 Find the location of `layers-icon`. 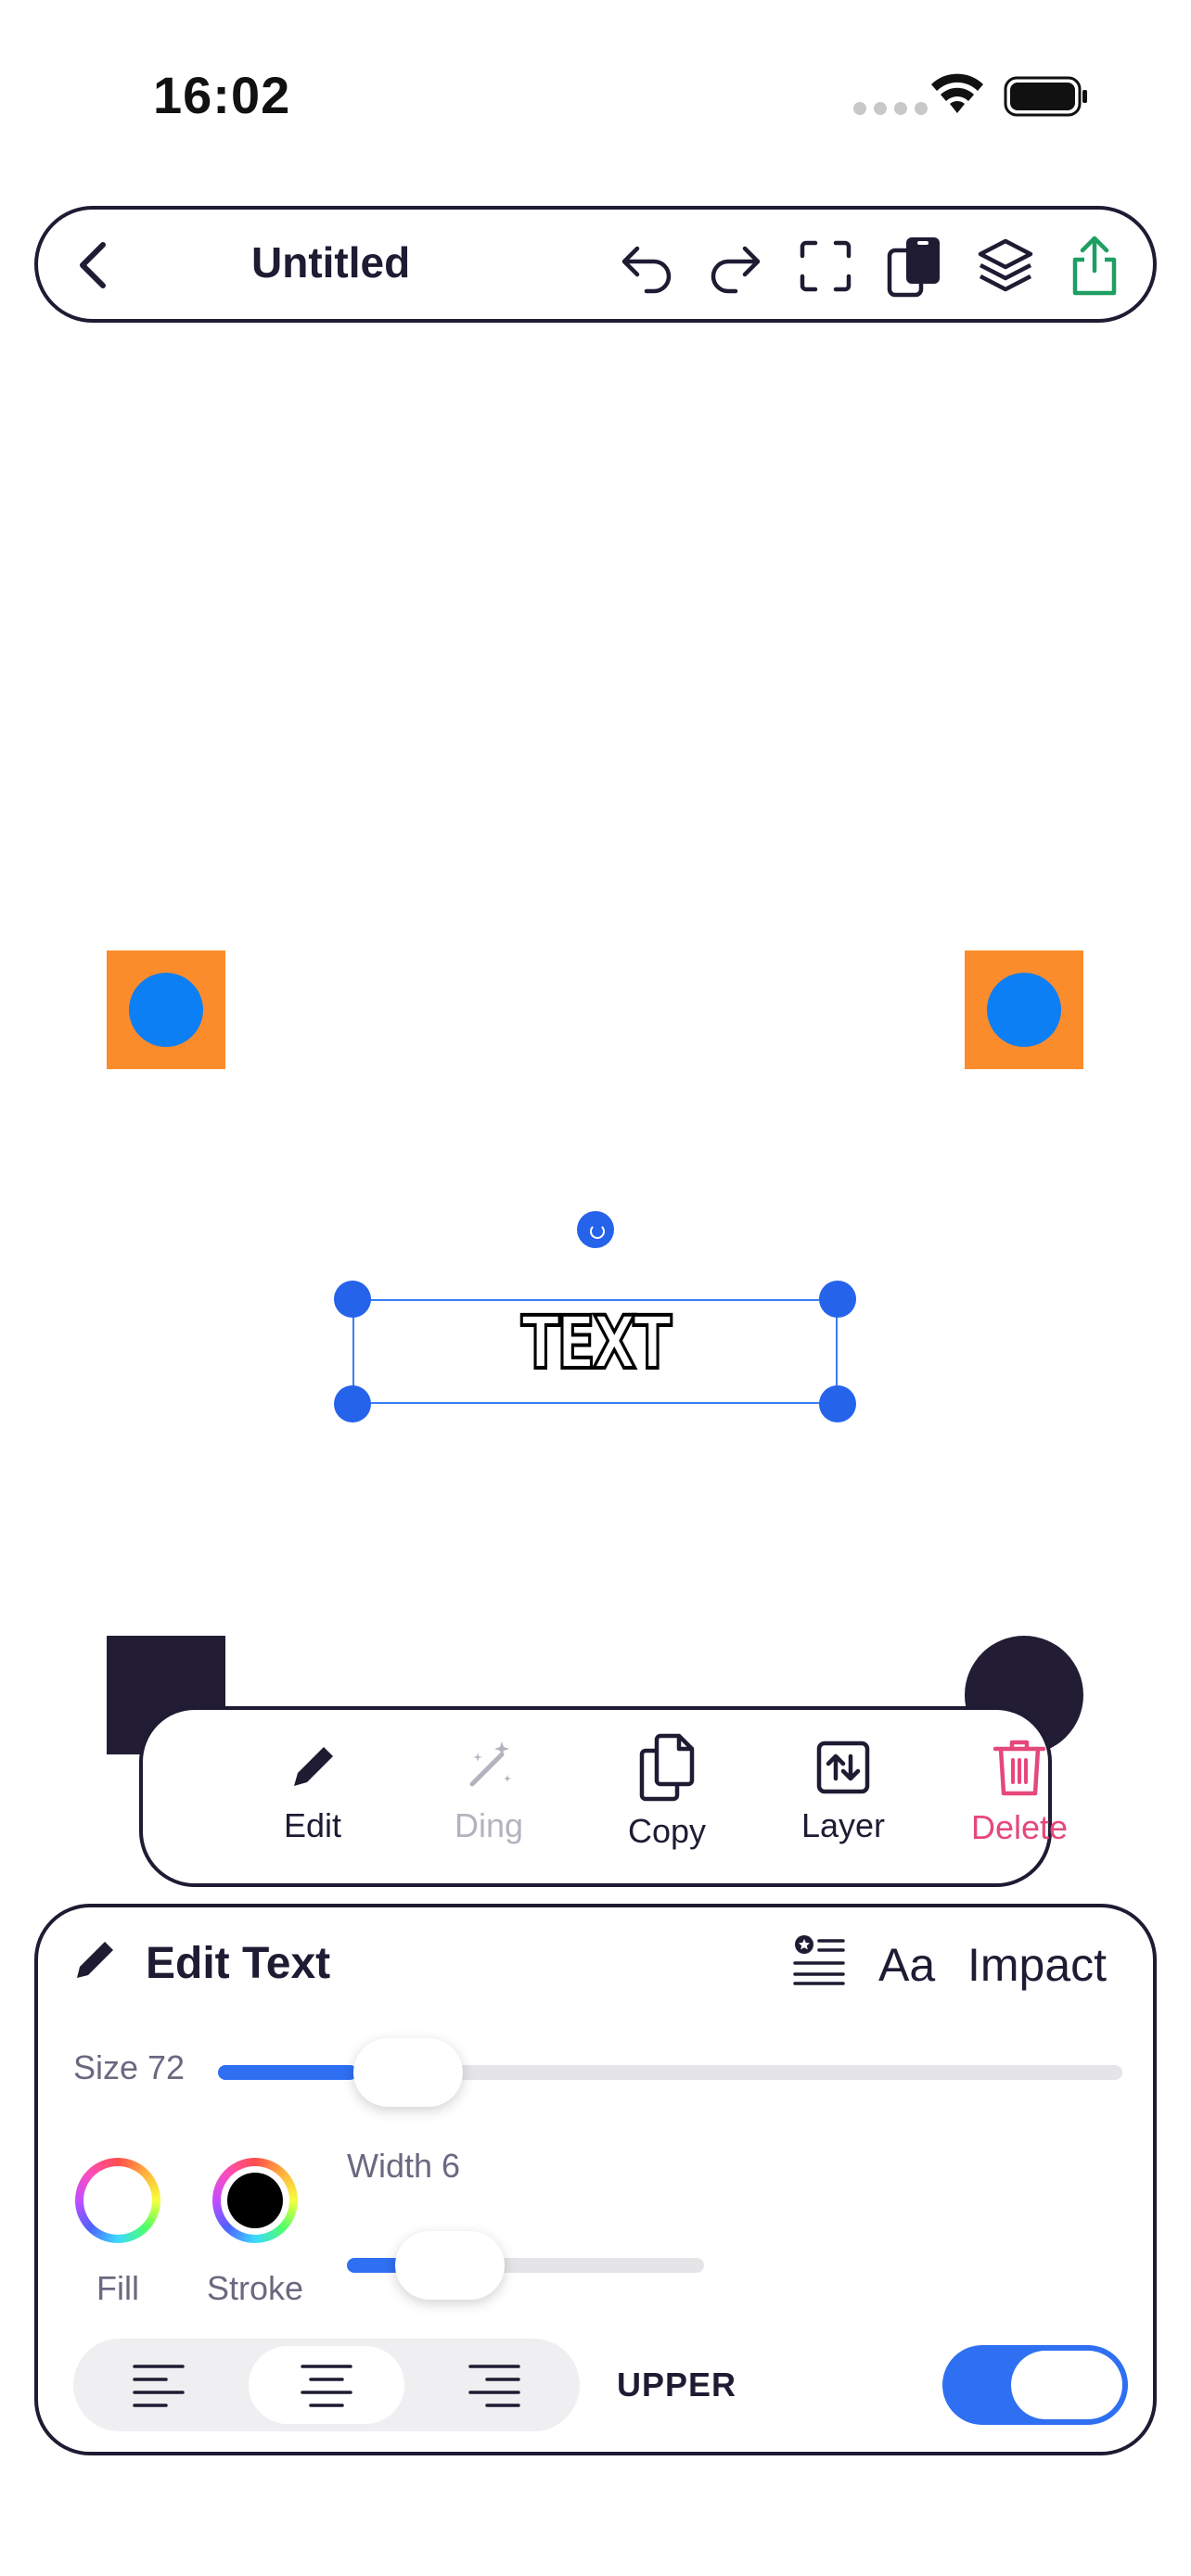

layers-icon is located at coordinates (1006, 266).